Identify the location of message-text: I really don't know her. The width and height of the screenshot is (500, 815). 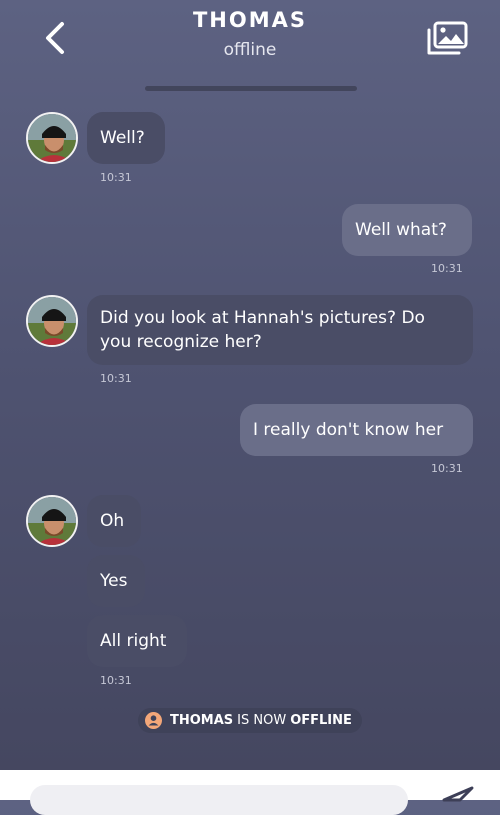
(348, 430).